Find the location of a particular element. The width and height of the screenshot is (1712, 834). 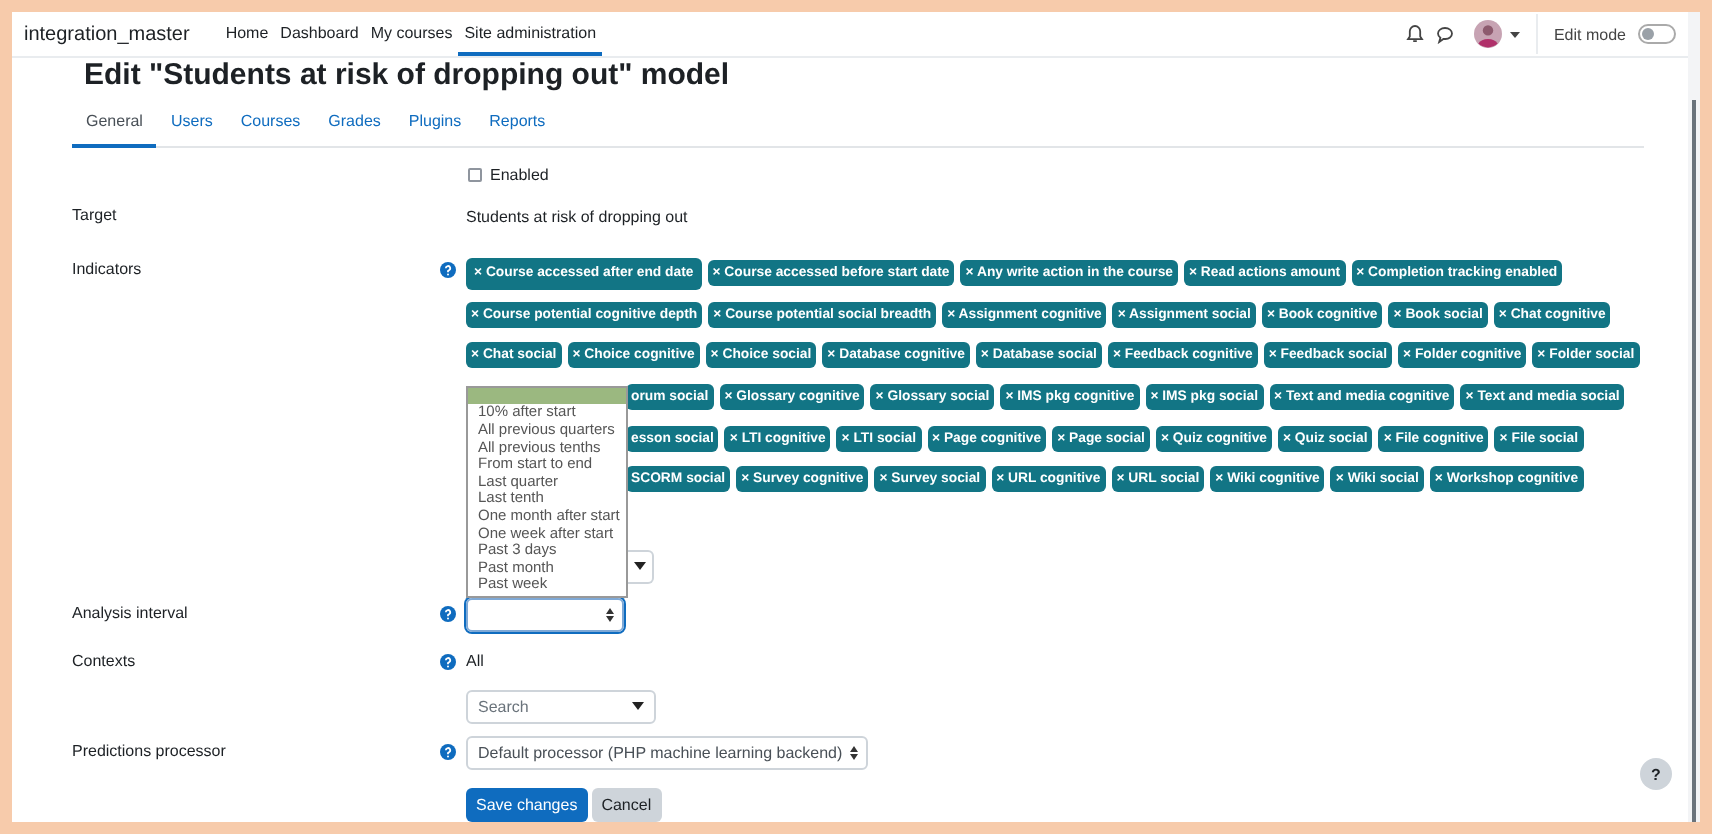

field-label: Target is located at coordinates (94, 216).